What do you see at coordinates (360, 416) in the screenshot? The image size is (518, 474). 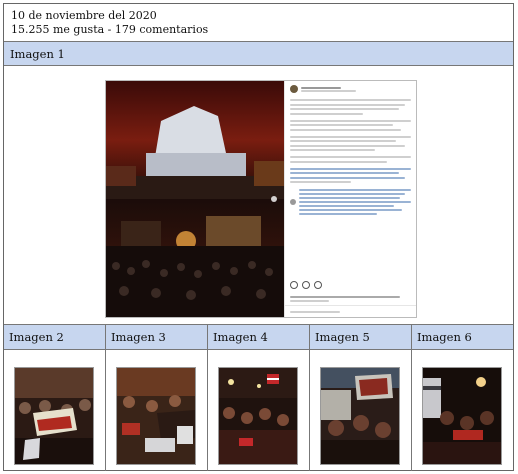 I see `image-5-photo` at bounding box center [360, 416].